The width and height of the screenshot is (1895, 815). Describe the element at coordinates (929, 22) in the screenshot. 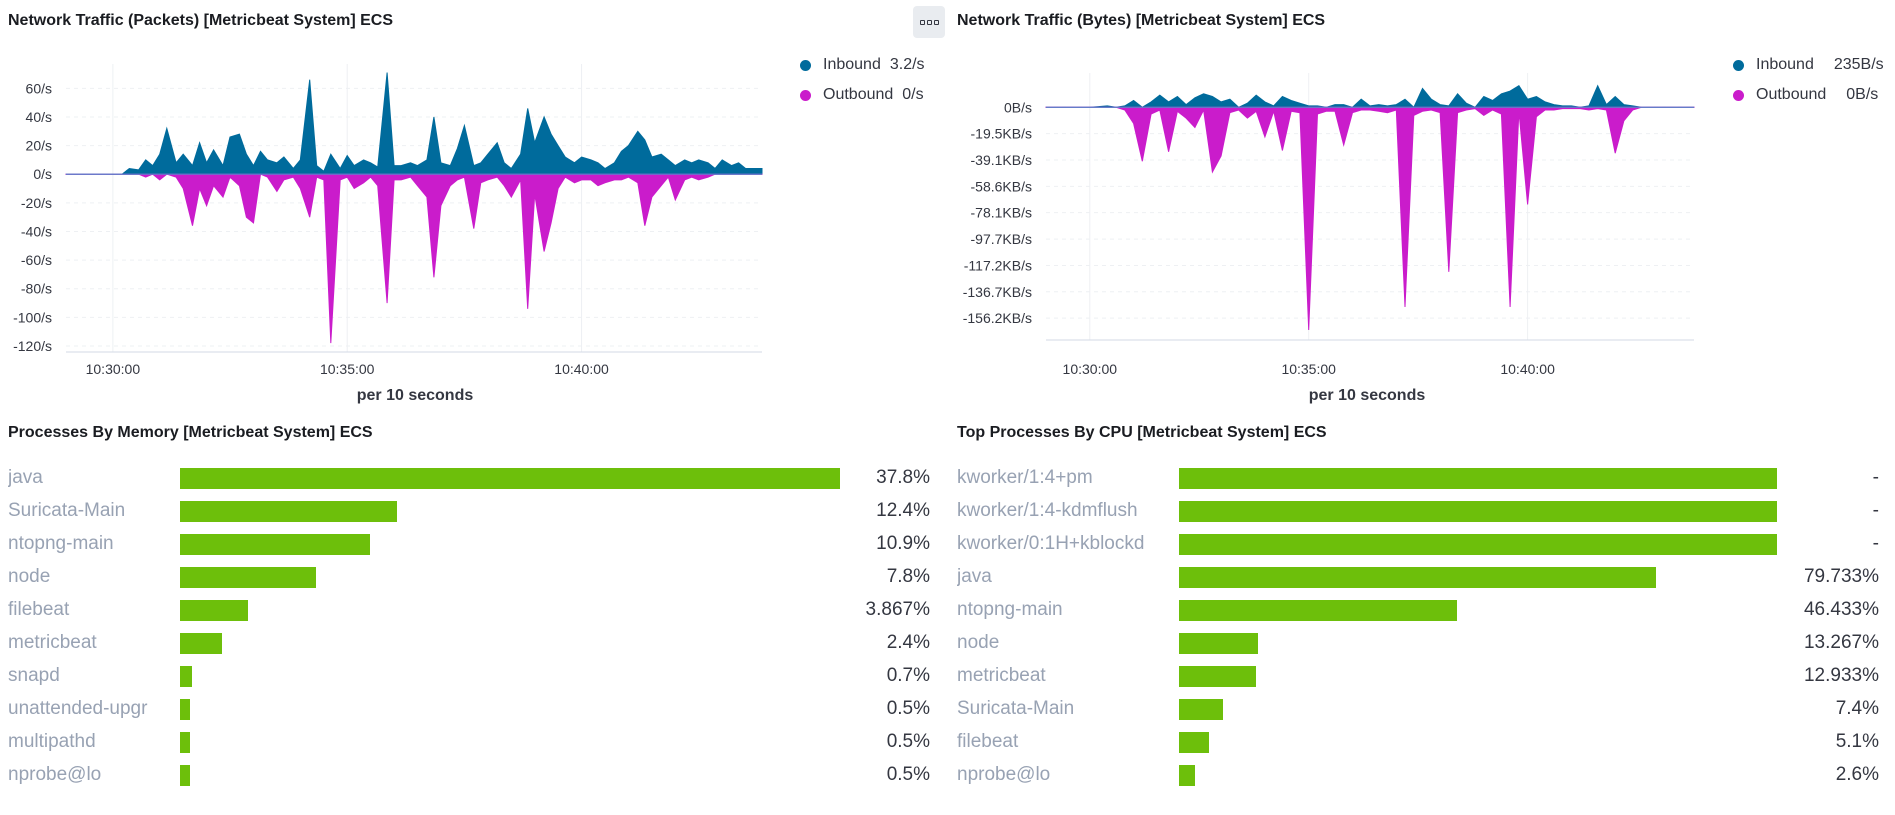

I see `panel-options-button` at that location.